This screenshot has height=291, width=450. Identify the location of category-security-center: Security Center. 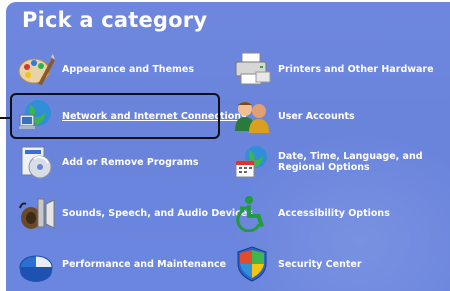
(297, 264).